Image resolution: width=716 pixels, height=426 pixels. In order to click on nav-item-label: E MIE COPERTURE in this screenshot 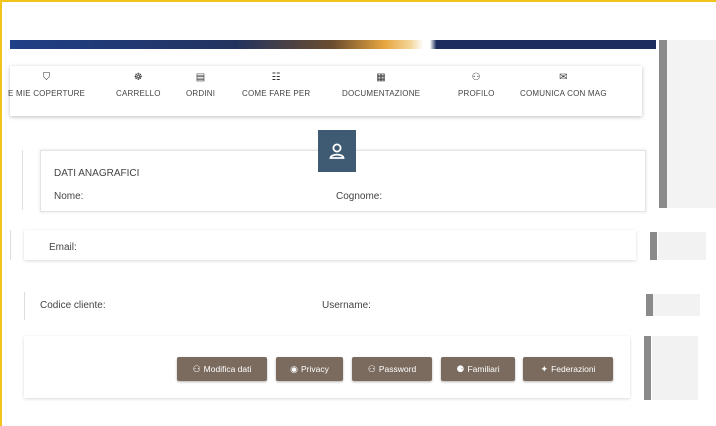, I will do `click(47, 93)`.